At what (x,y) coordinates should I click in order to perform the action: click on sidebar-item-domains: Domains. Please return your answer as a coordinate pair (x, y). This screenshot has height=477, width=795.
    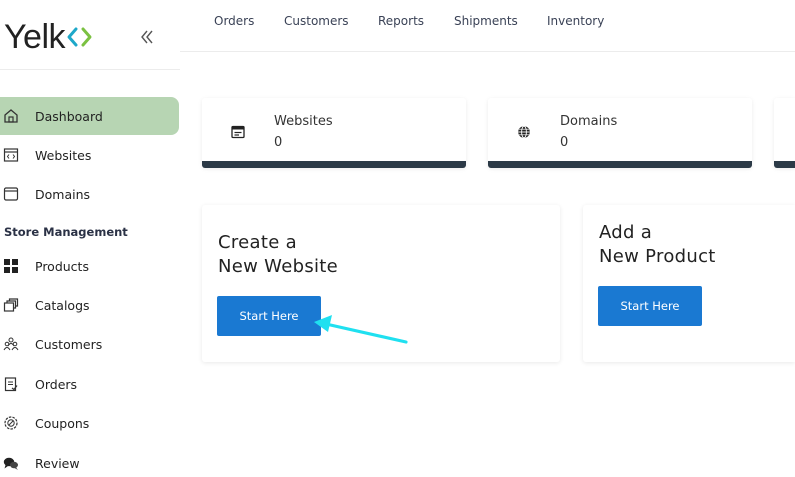
    Looking at the image, I should click on (89, 194).